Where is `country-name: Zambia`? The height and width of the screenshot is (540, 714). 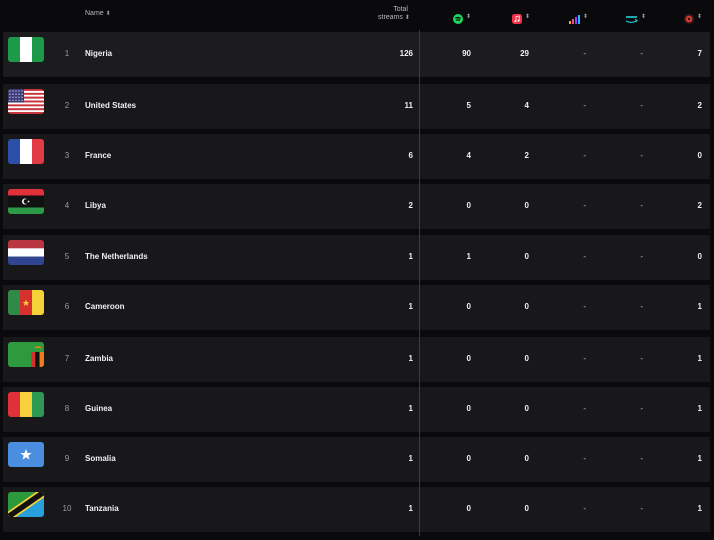
country-name: Zambia is located at coordinates (99, 358).